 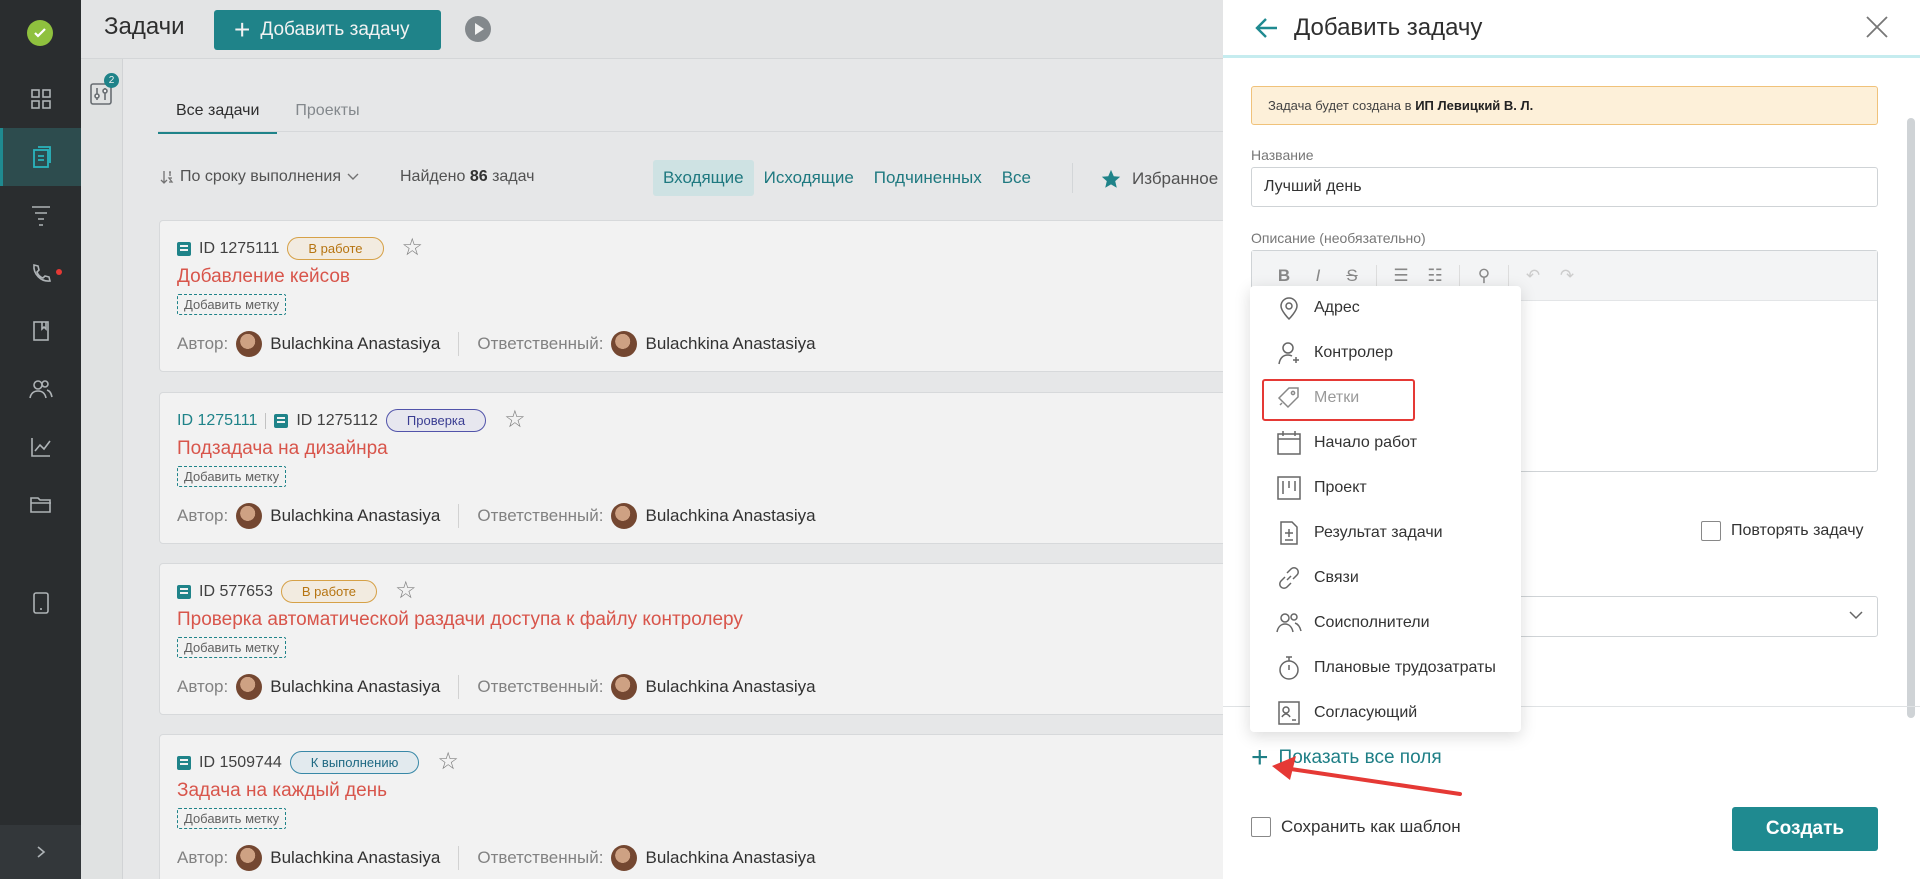 What do you see at coordinates (1385, 578) in the screenshot?
I see `menu-item-links: Связи` at bounding box center [1385, 578].